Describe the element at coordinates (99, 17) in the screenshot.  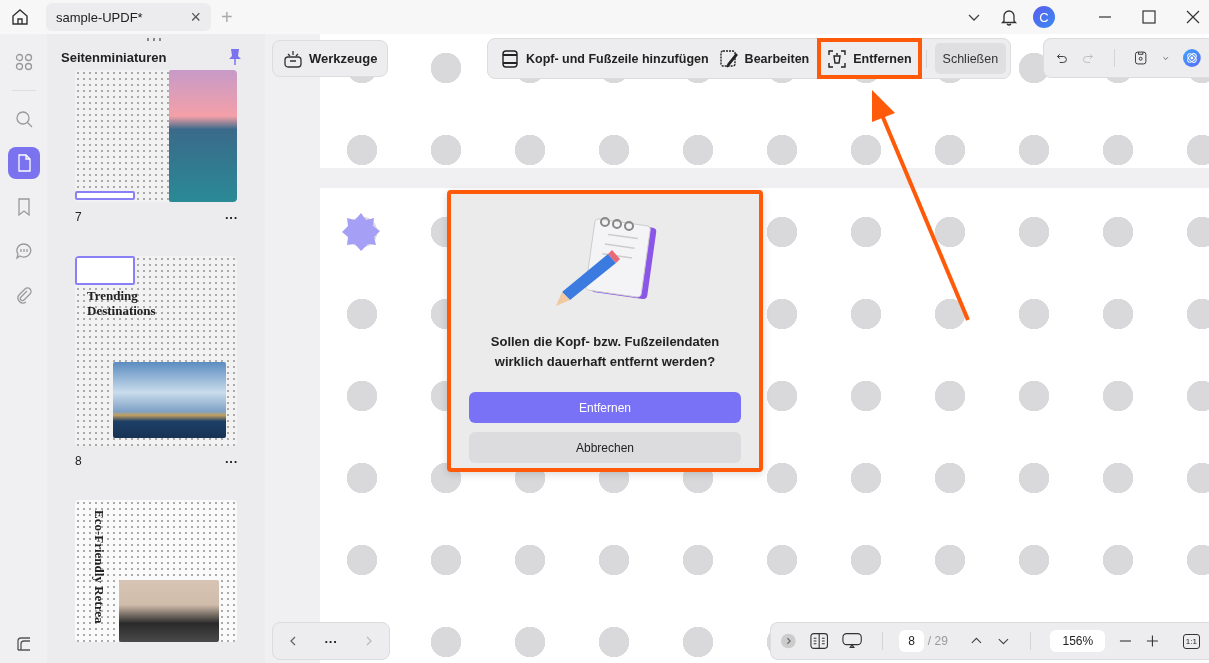
I see `tab-title: sample-UPDF*` at that location.